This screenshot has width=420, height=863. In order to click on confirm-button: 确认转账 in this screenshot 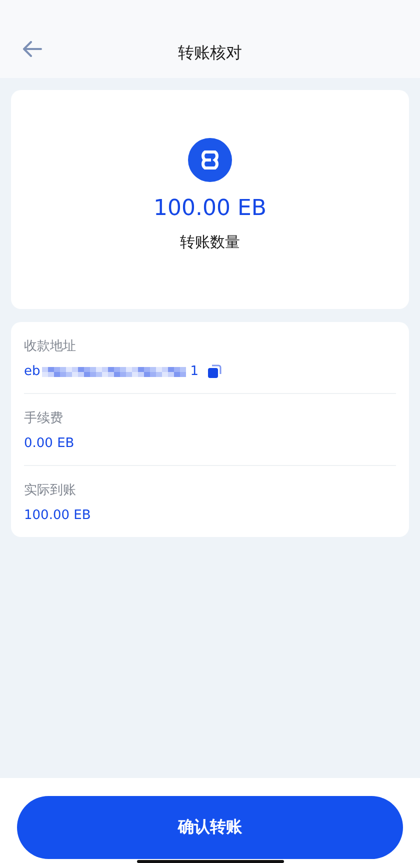, I will do `click(210, 827)`.